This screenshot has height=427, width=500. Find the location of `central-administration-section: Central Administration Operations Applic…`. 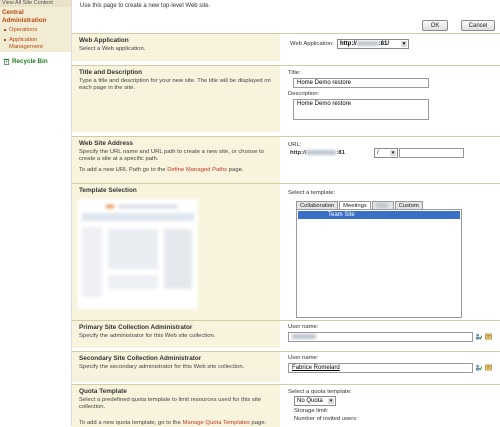

central-administration-section: Central Administration Operations Applic… is located at coordinates (35, 30).